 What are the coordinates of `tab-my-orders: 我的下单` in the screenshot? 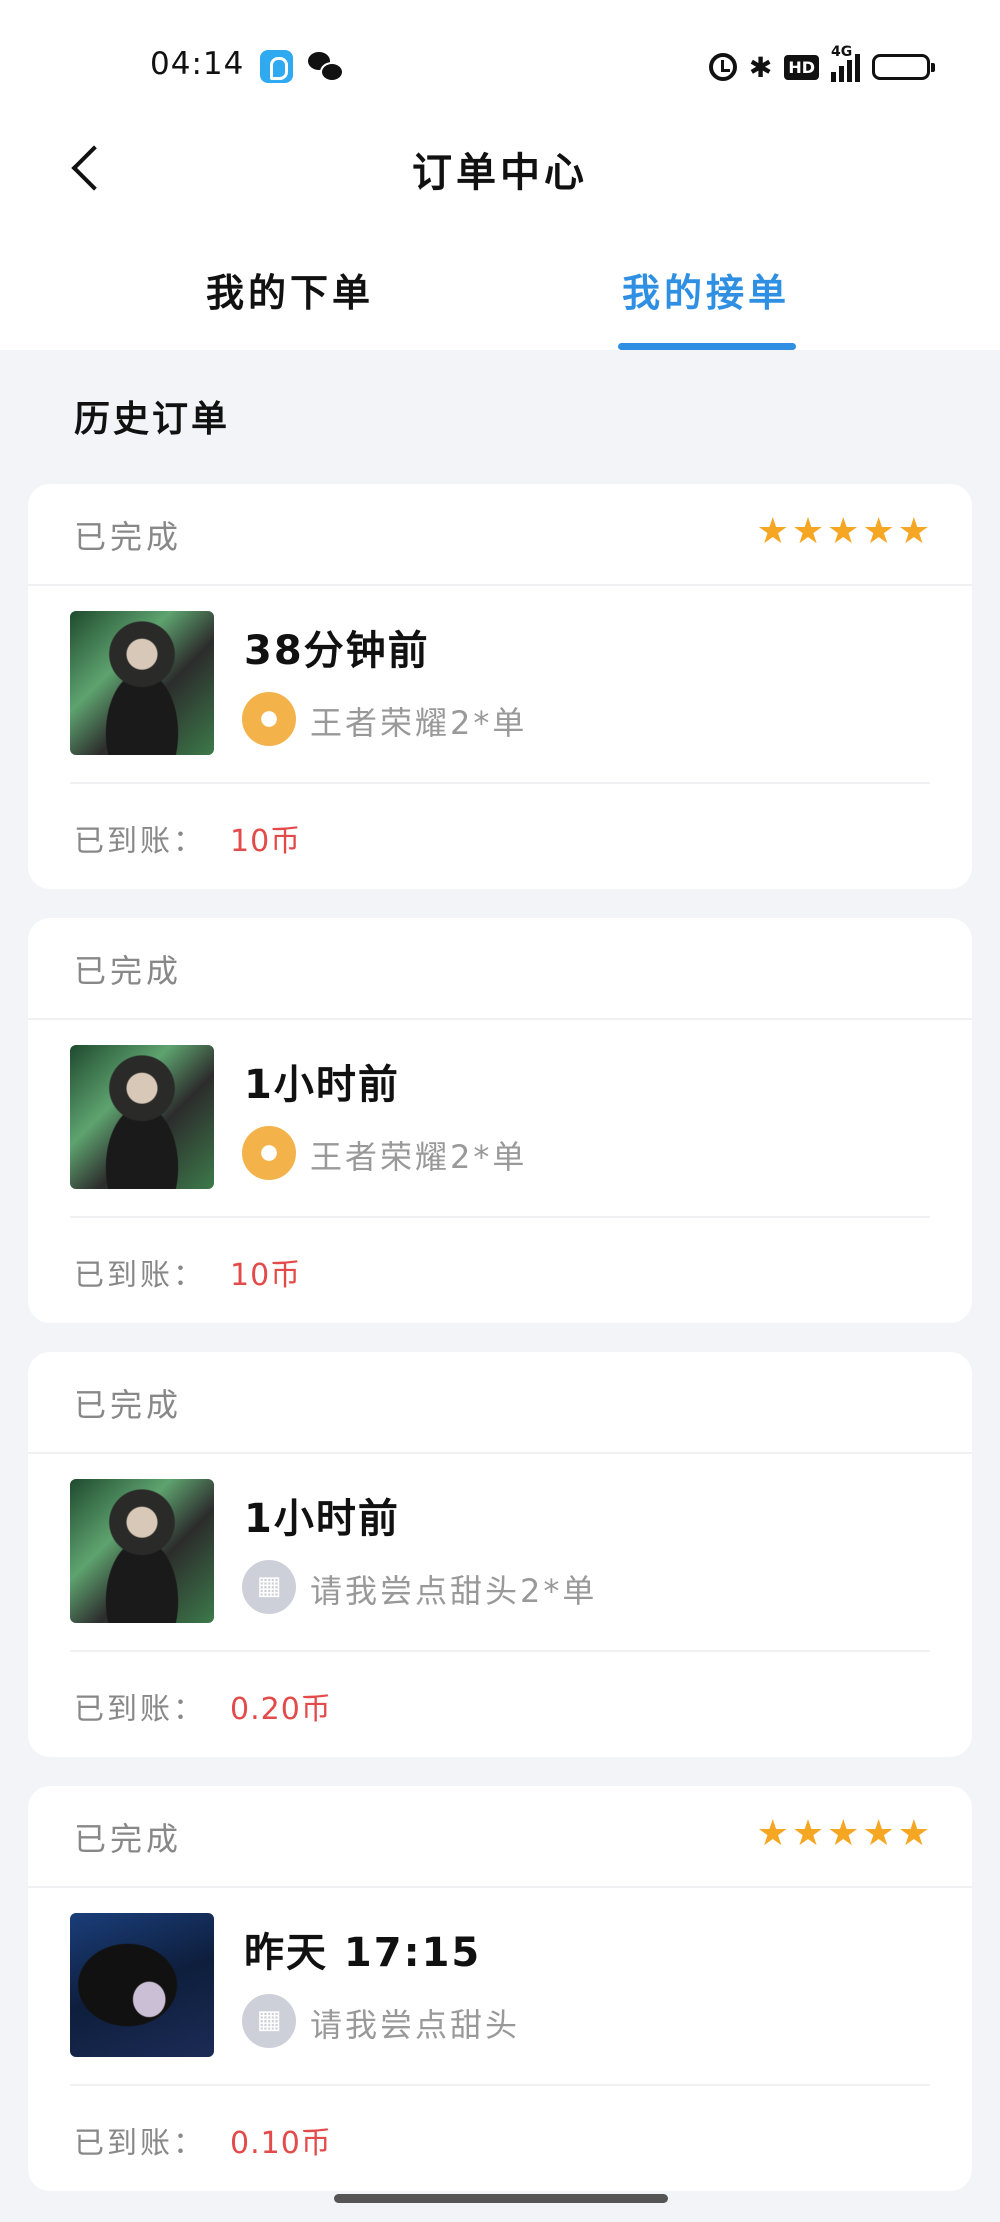 It's located at (290, 289).